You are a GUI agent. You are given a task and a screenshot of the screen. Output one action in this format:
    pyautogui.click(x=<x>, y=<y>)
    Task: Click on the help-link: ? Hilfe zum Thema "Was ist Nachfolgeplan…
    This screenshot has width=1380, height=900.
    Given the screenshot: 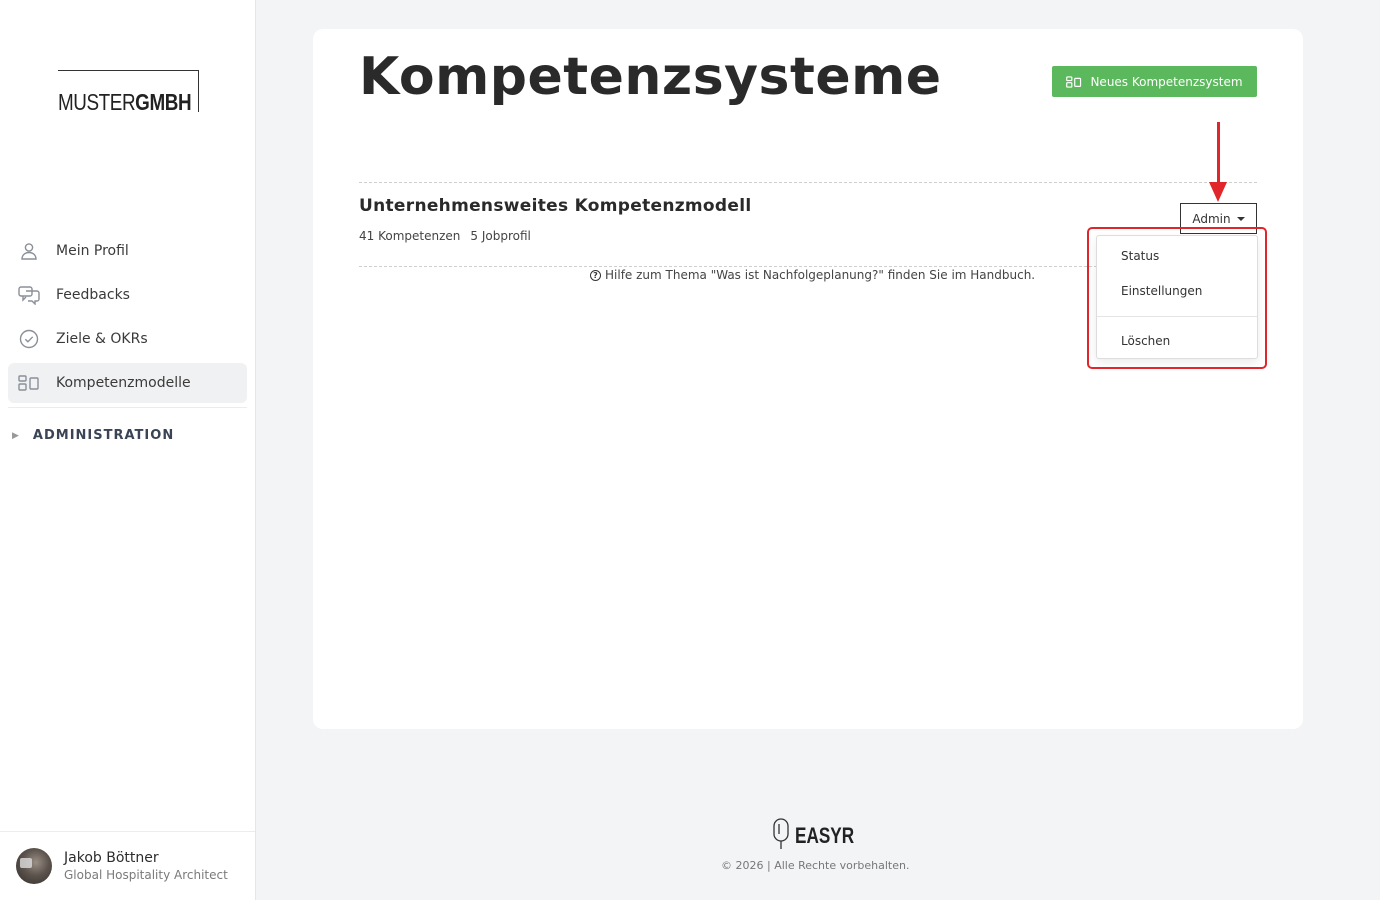 What is the action you would take?
    pyautogui.click(x=812, y=275)
    